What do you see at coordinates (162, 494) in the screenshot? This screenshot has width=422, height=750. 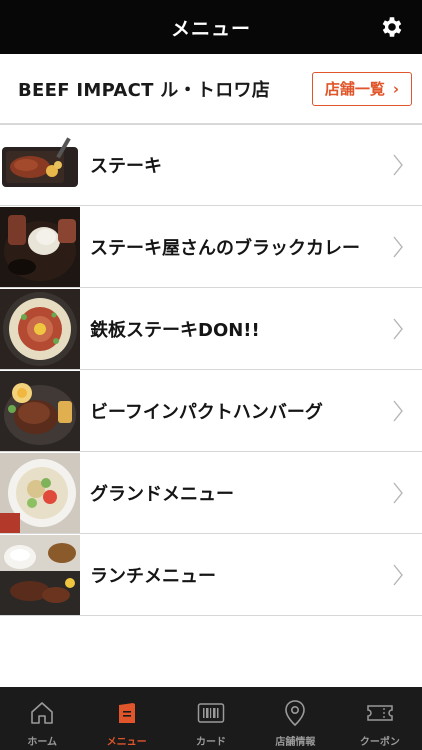 I see `menu-item-label: グランドメニュー` at bounding box center [162, 494].